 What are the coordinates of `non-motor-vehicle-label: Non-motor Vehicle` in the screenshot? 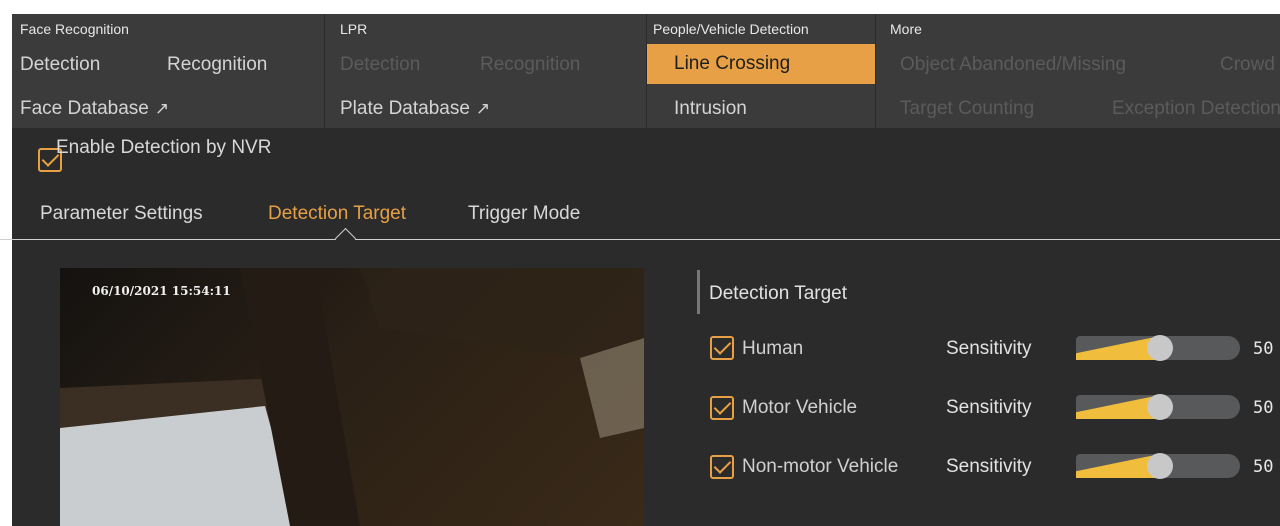 It's located at (820, 466).